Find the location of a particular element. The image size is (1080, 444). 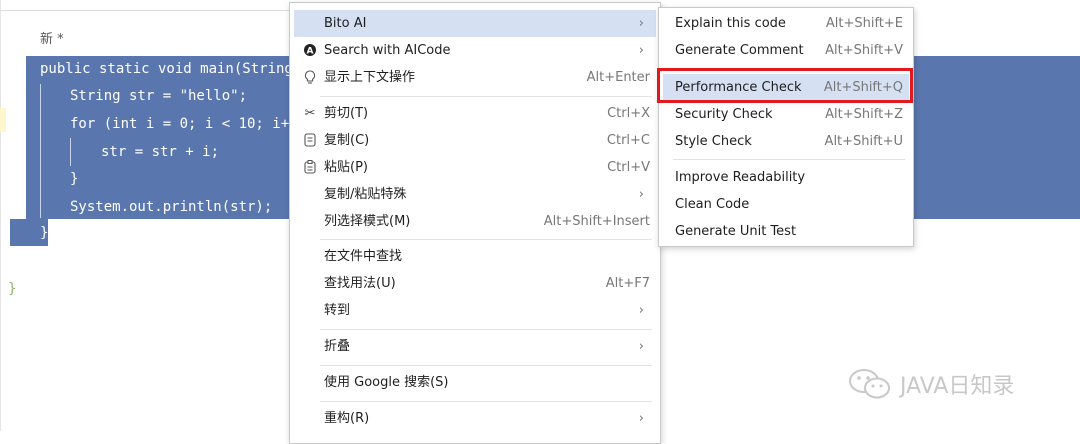

code-line: for (int i = 0; i < 10; i++) is located at coordinates (188, 124).